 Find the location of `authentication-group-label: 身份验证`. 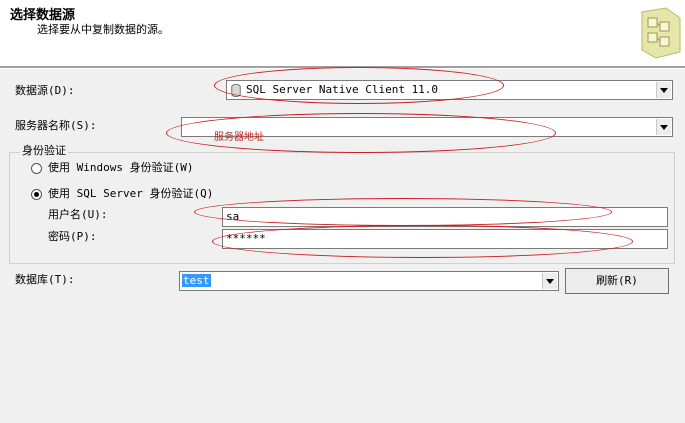

authentication-group-label: 身份验证 is located at coordinates (44, 151).